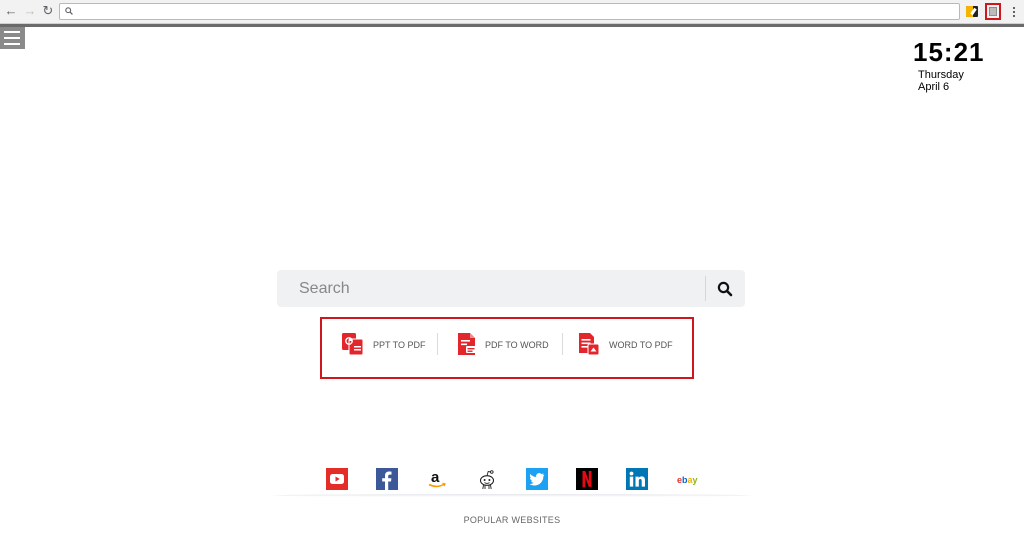  Describe the element at coordinates (589, 344) in the screenshot. I see `word-to-pdf-icon` at that location.